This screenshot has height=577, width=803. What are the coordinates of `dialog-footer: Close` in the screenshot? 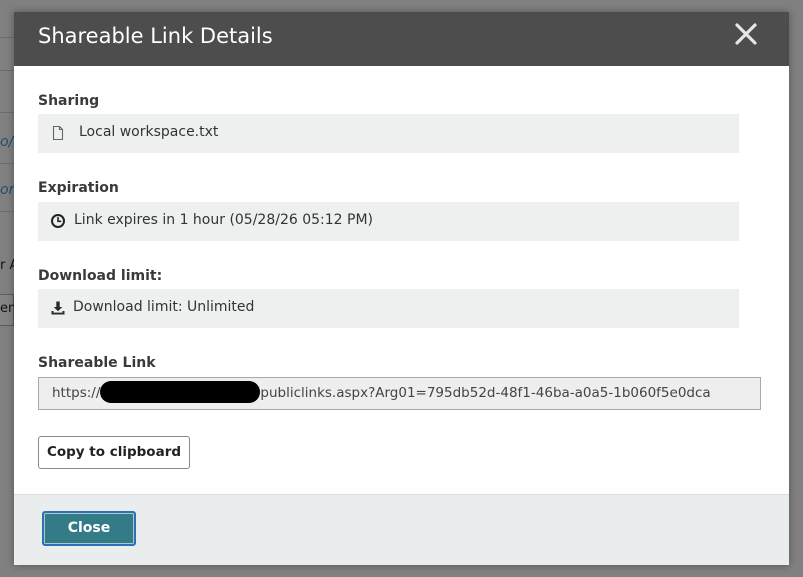 It's located at (401, 529).